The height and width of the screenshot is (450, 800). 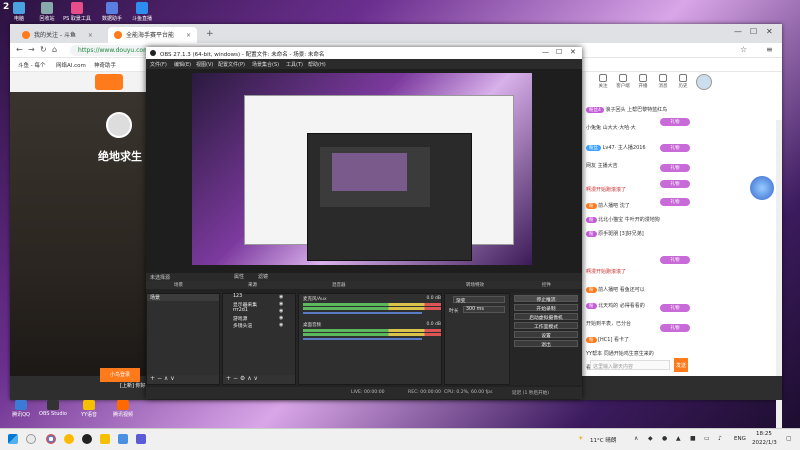 I want to click on browser-taskbar-icon, so click(x=51, y=439).